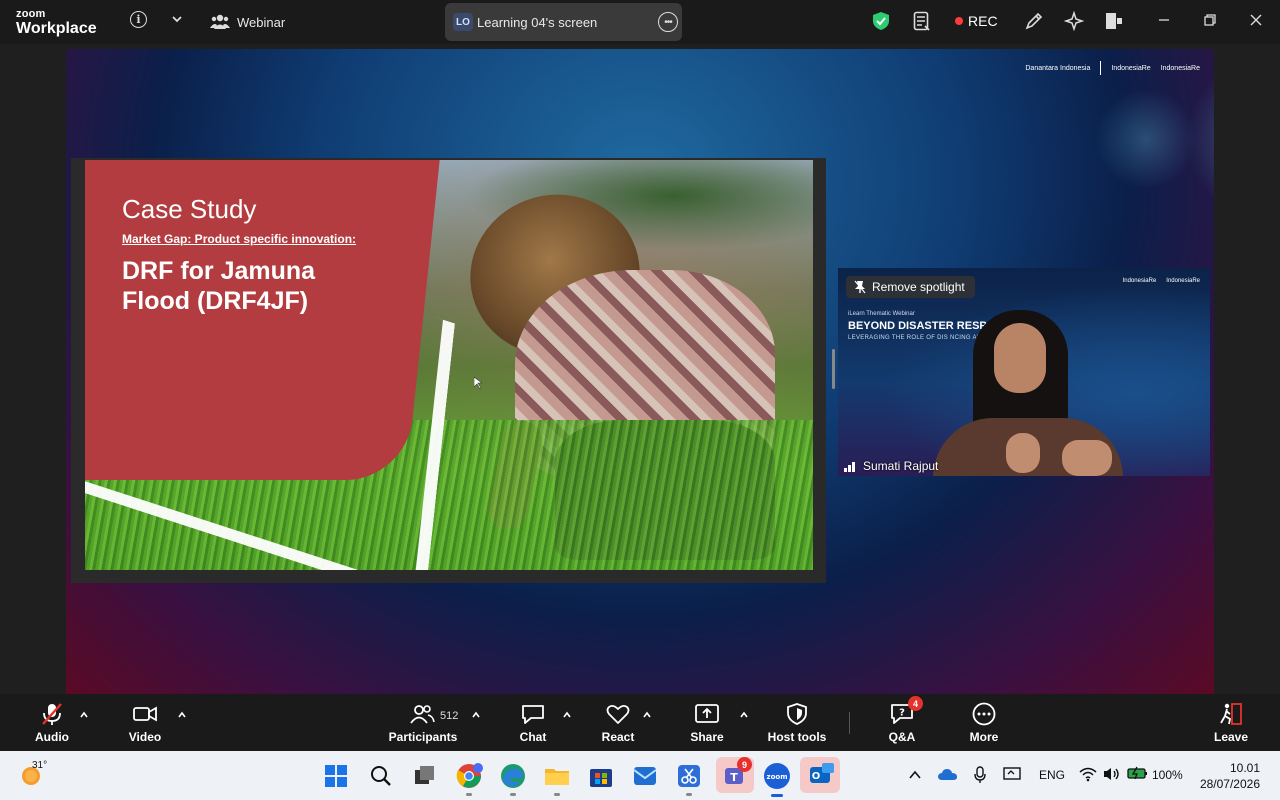 This screenshot has height=800, width=1280. Describe the element at coordinates (138, 19) in the screenshot. I see `info-icon: i` at that location.